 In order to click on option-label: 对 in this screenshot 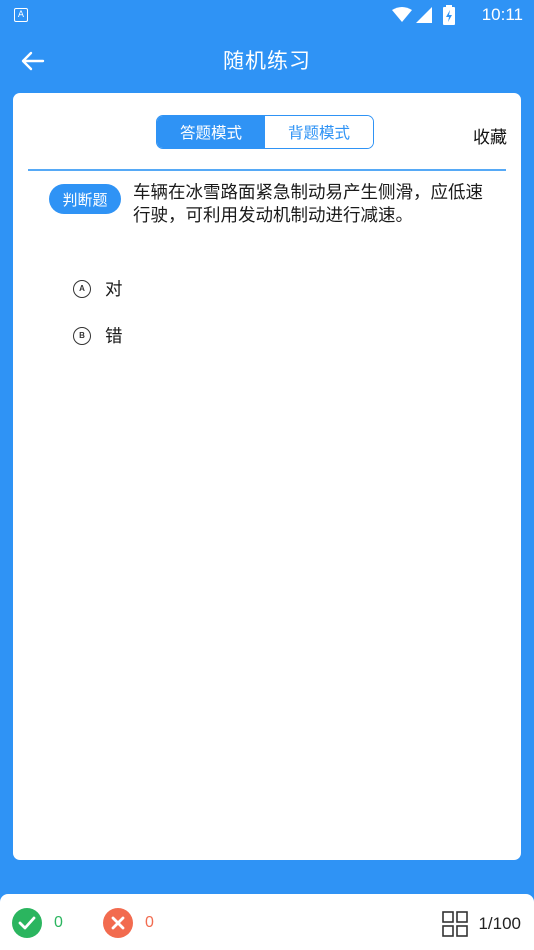, I will do `click(114, 290)`.